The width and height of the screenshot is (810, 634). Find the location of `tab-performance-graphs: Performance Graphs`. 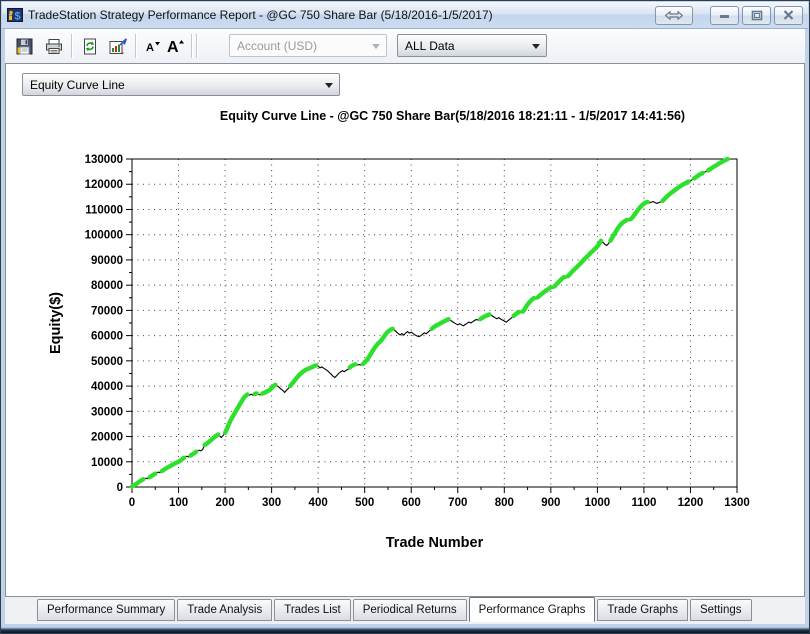

tab-performance-graphs: Performance Graphs is located at coordinates (532, 609).